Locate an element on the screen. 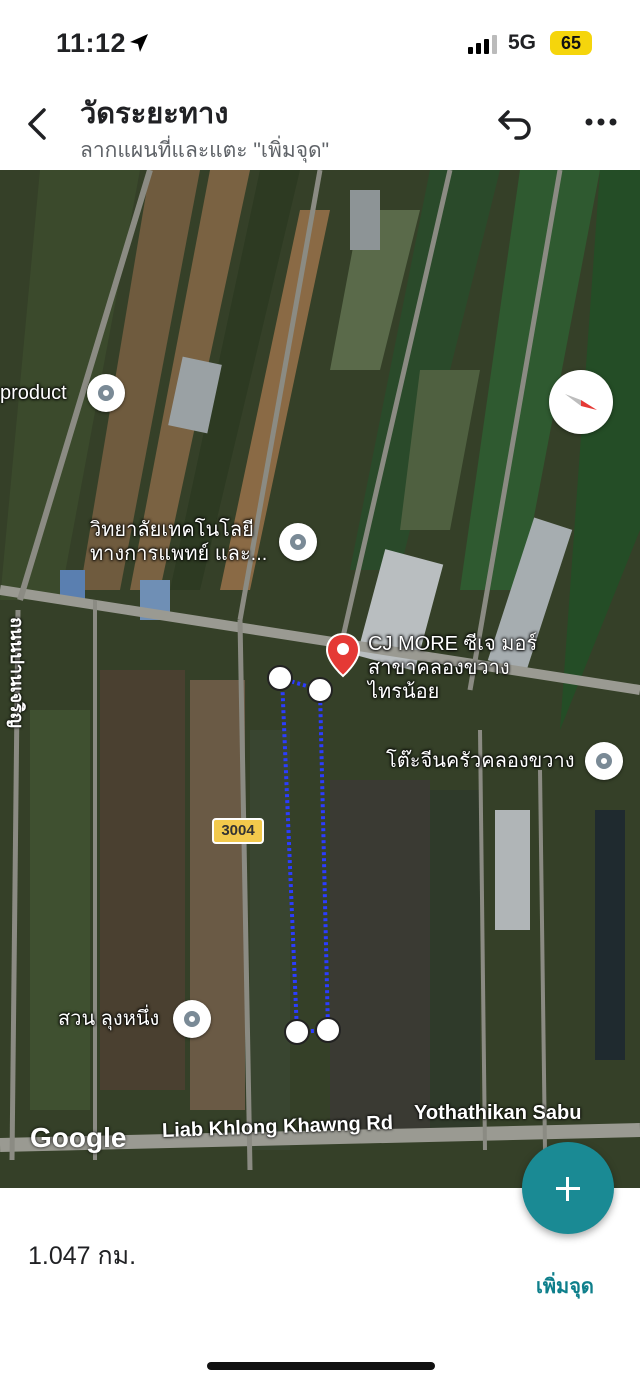  add-point-fab is located at coordinates (568, 1188).